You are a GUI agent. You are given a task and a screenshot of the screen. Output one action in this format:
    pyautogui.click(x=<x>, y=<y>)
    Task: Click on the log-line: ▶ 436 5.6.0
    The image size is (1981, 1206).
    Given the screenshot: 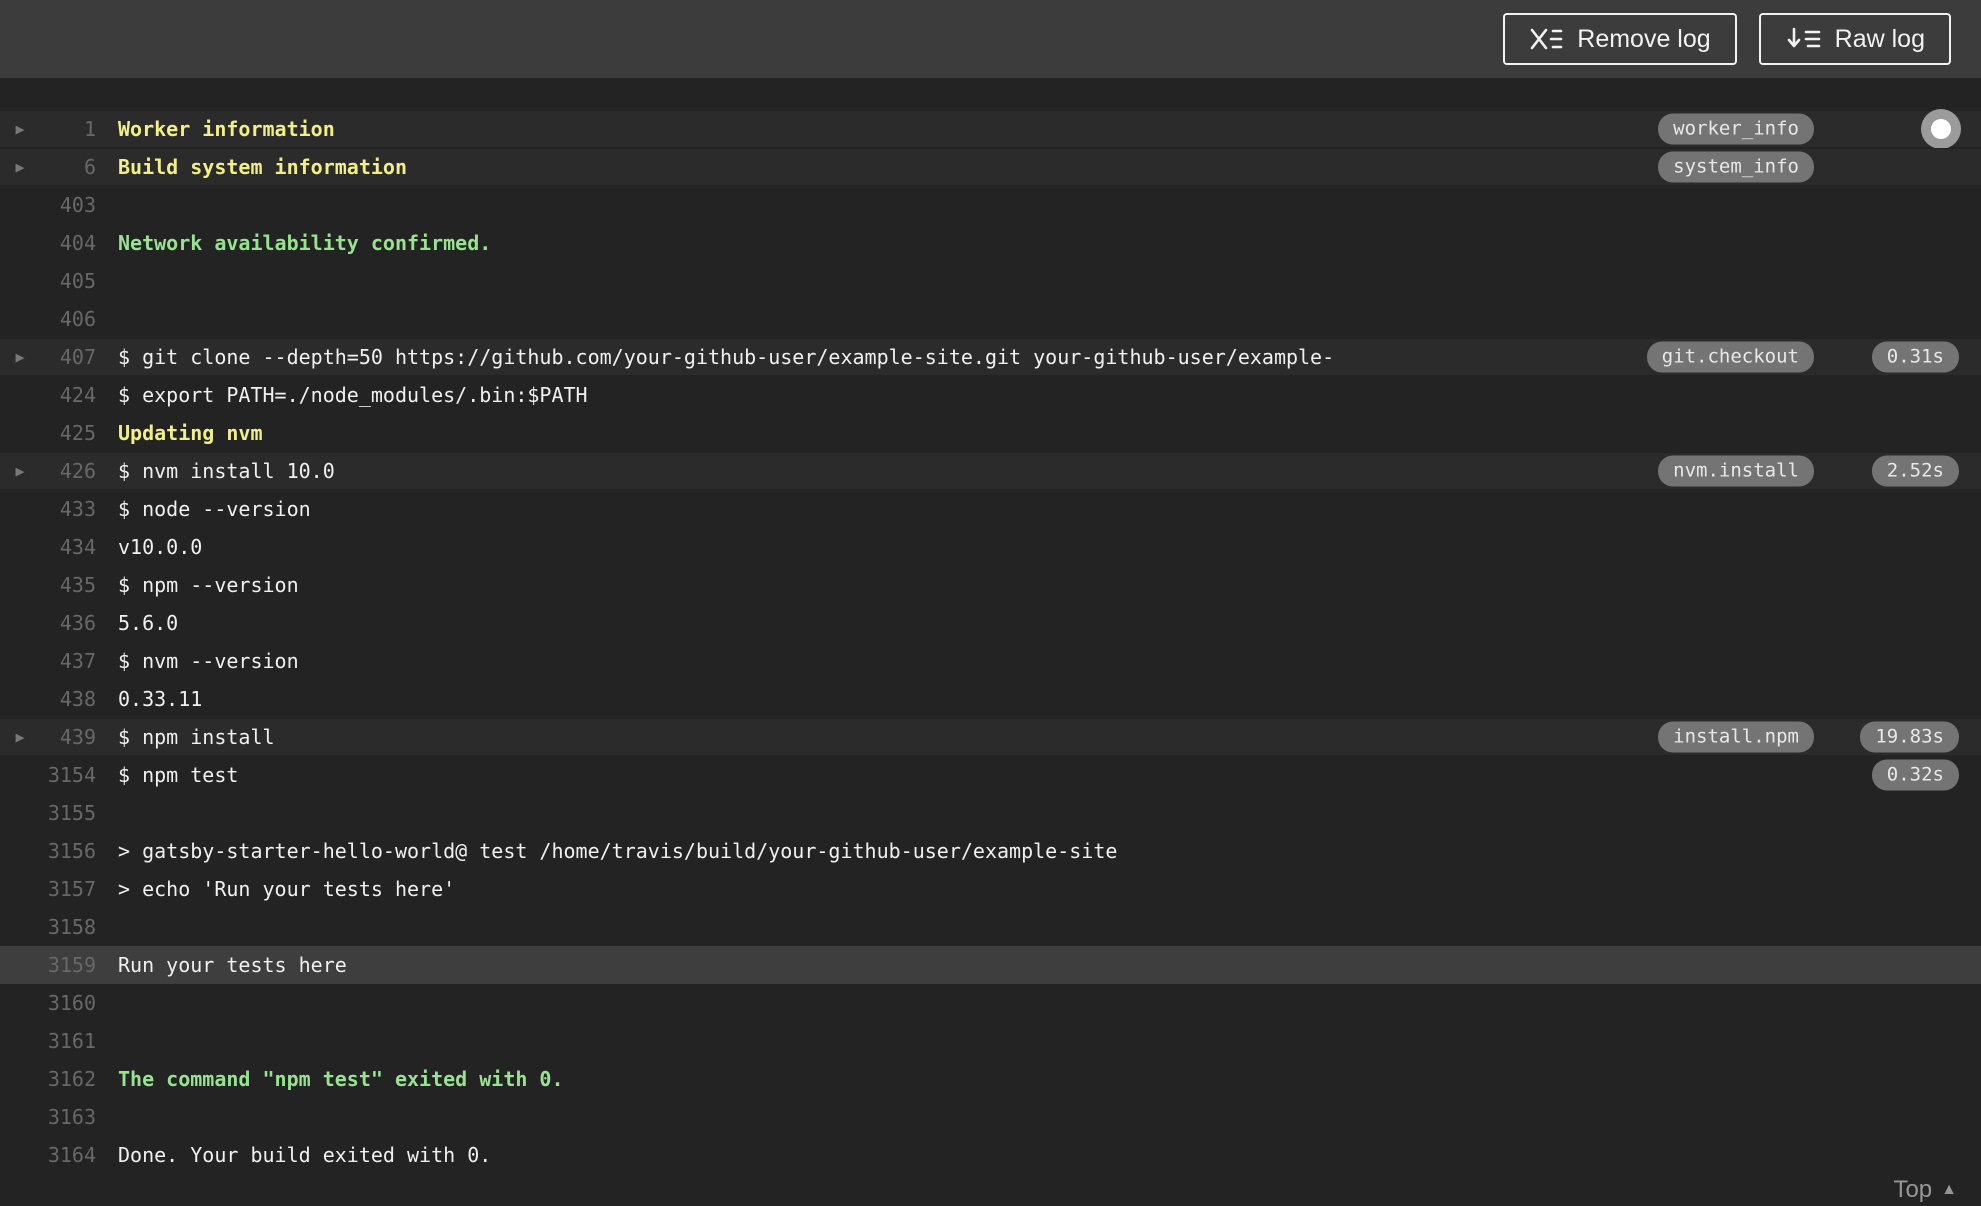 What is the action you would take?
    pyautogui.click(x=990, y=623)
    